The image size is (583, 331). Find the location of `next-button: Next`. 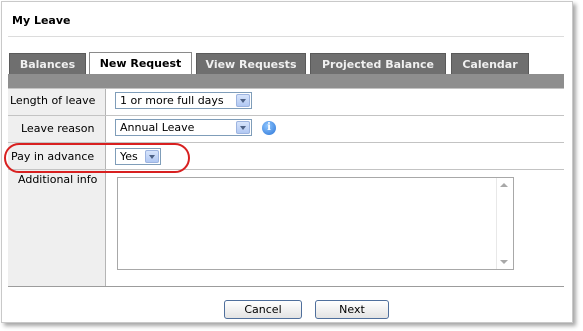

next-button: Next is located at coordinates (352, 309).